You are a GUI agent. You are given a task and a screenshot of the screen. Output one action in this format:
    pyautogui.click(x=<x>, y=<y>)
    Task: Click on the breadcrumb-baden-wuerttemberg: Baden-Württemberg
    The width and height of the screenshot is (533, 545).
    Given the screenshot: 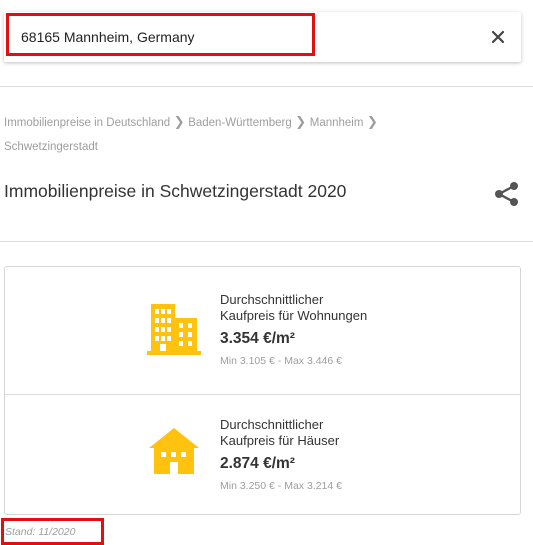 What is the action you would take?
    pyautogui.click(x=240, y=123)
    